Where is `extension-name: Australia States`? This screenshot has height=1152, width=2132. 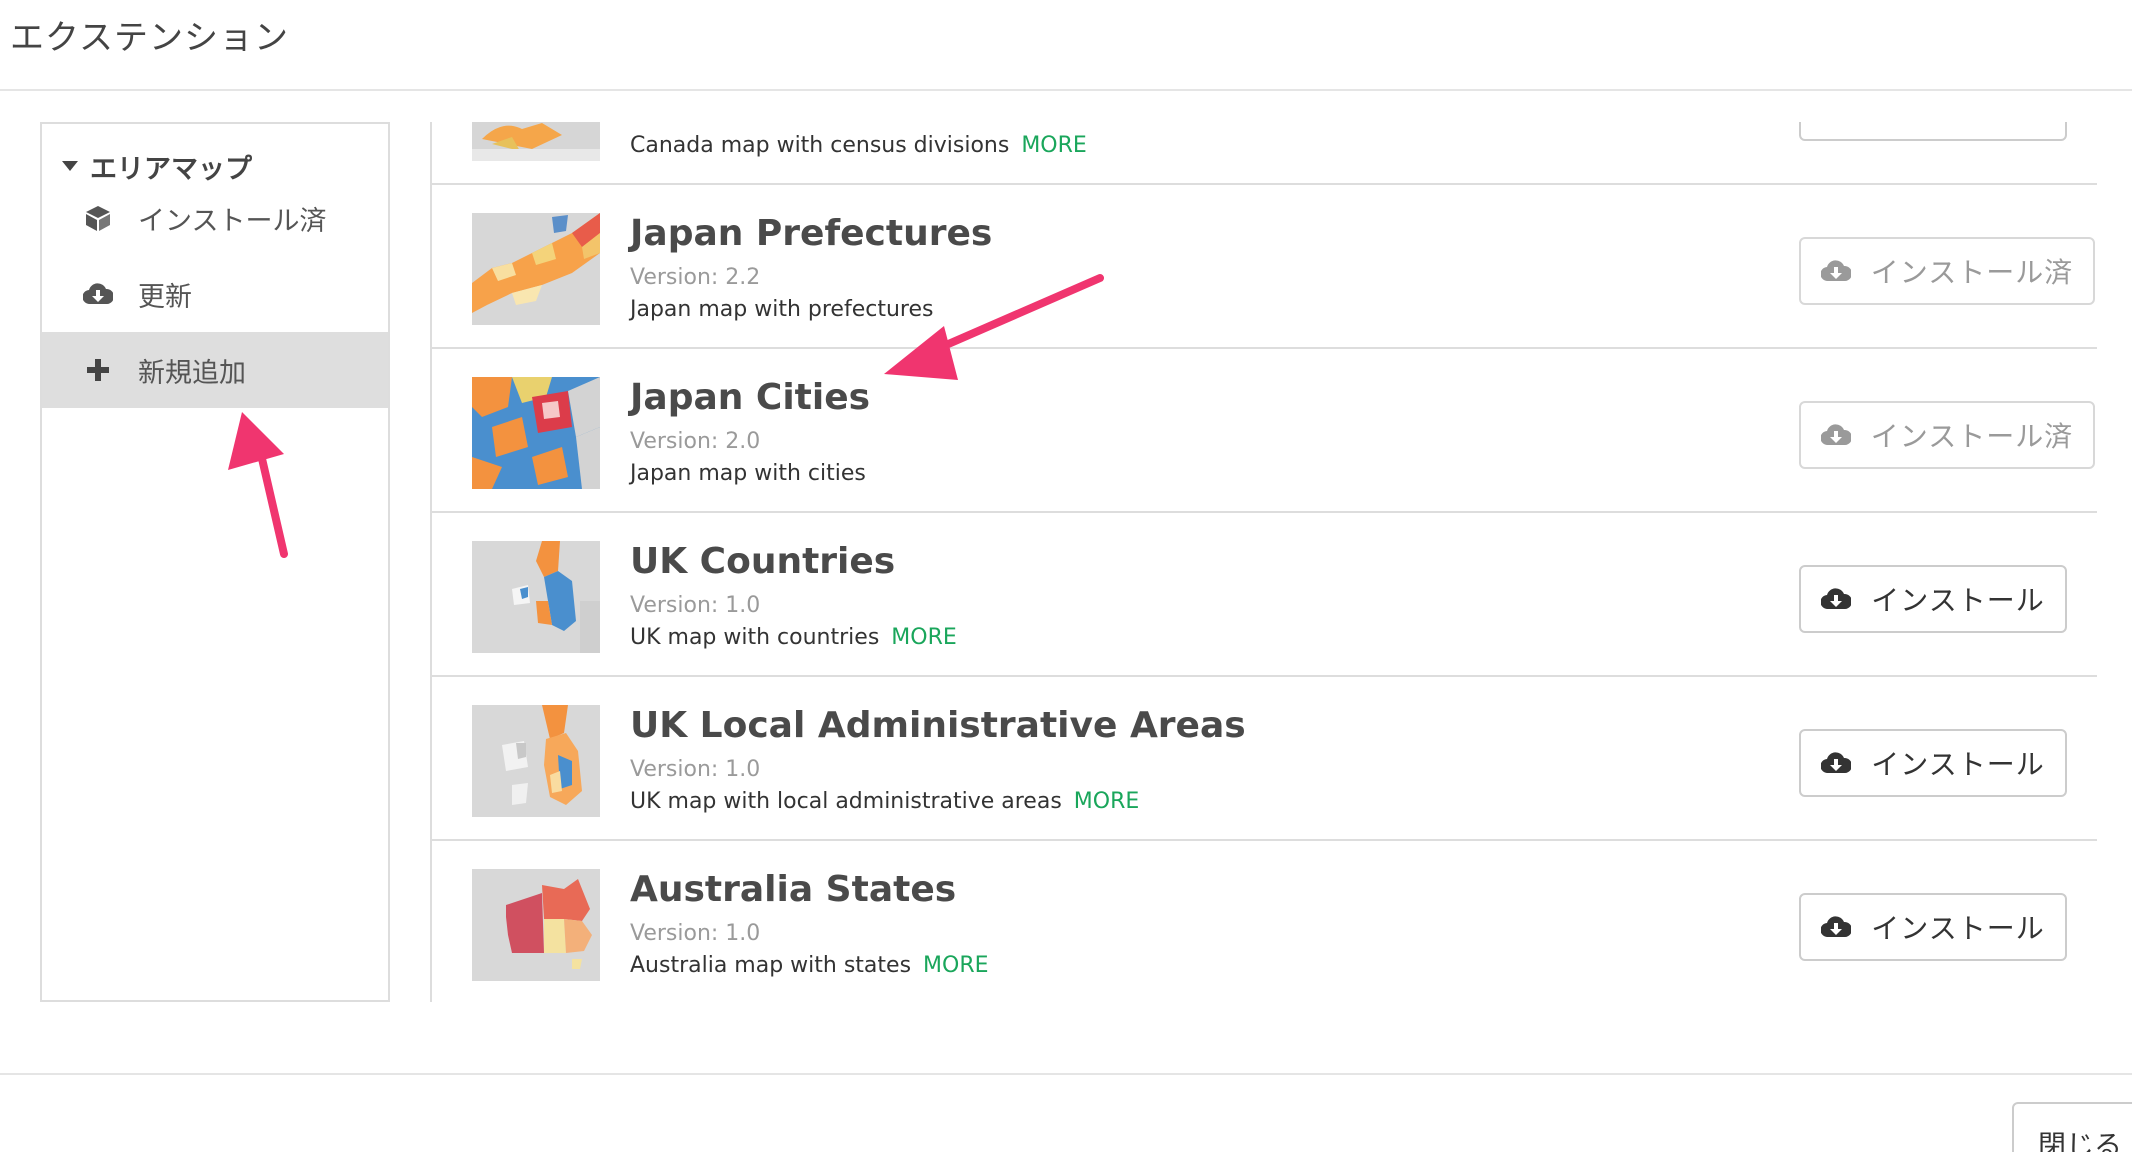
extension-name: Australia States is located at coordinates (793, 889).